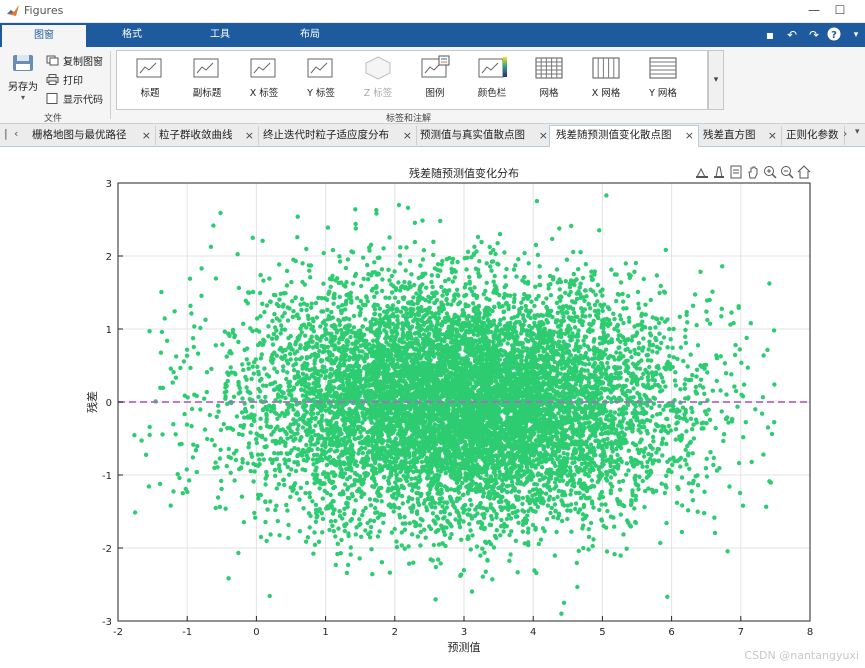 The image size is (865, 668). What do you see at coordinates (23, 77) in the screenshot?
I see `save-as-button: 另存为 ▾` at bounding box center [23, 77].